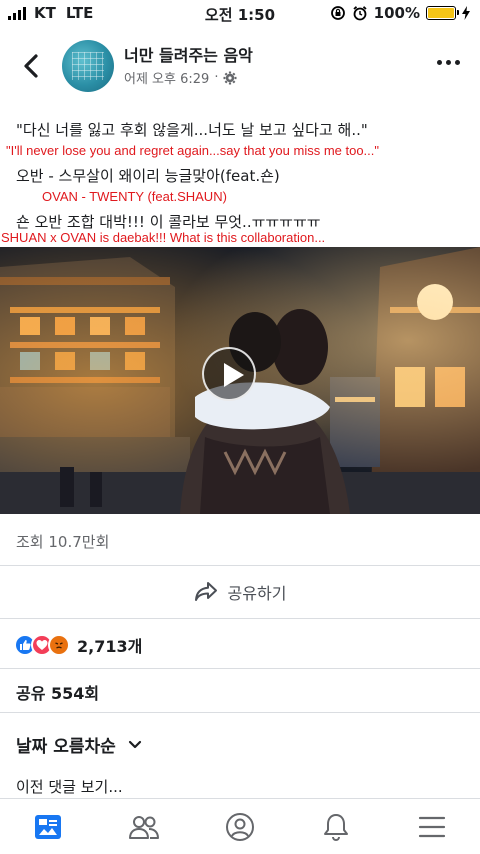  Describe the element at coordinates (110, 646) in the screenshot. I see `reaction-count: 2,713개` at that location.